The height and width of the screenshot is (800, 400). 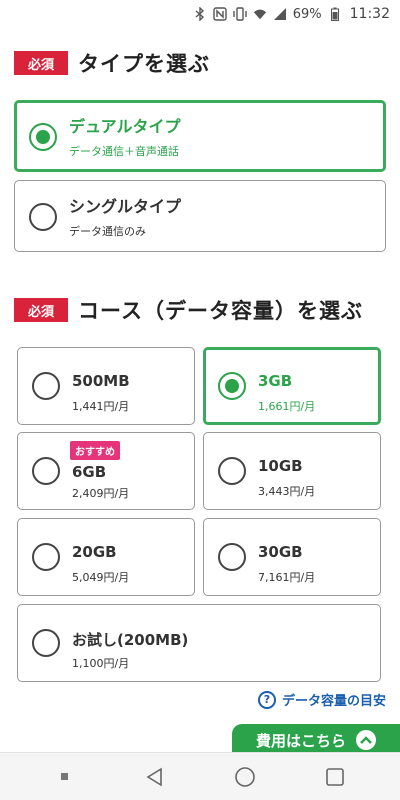 What do you see at coordinates (300, 740) in the screenshot?
I see `cost-button-label: 費用はこちら` at bounding box center [300, 740].